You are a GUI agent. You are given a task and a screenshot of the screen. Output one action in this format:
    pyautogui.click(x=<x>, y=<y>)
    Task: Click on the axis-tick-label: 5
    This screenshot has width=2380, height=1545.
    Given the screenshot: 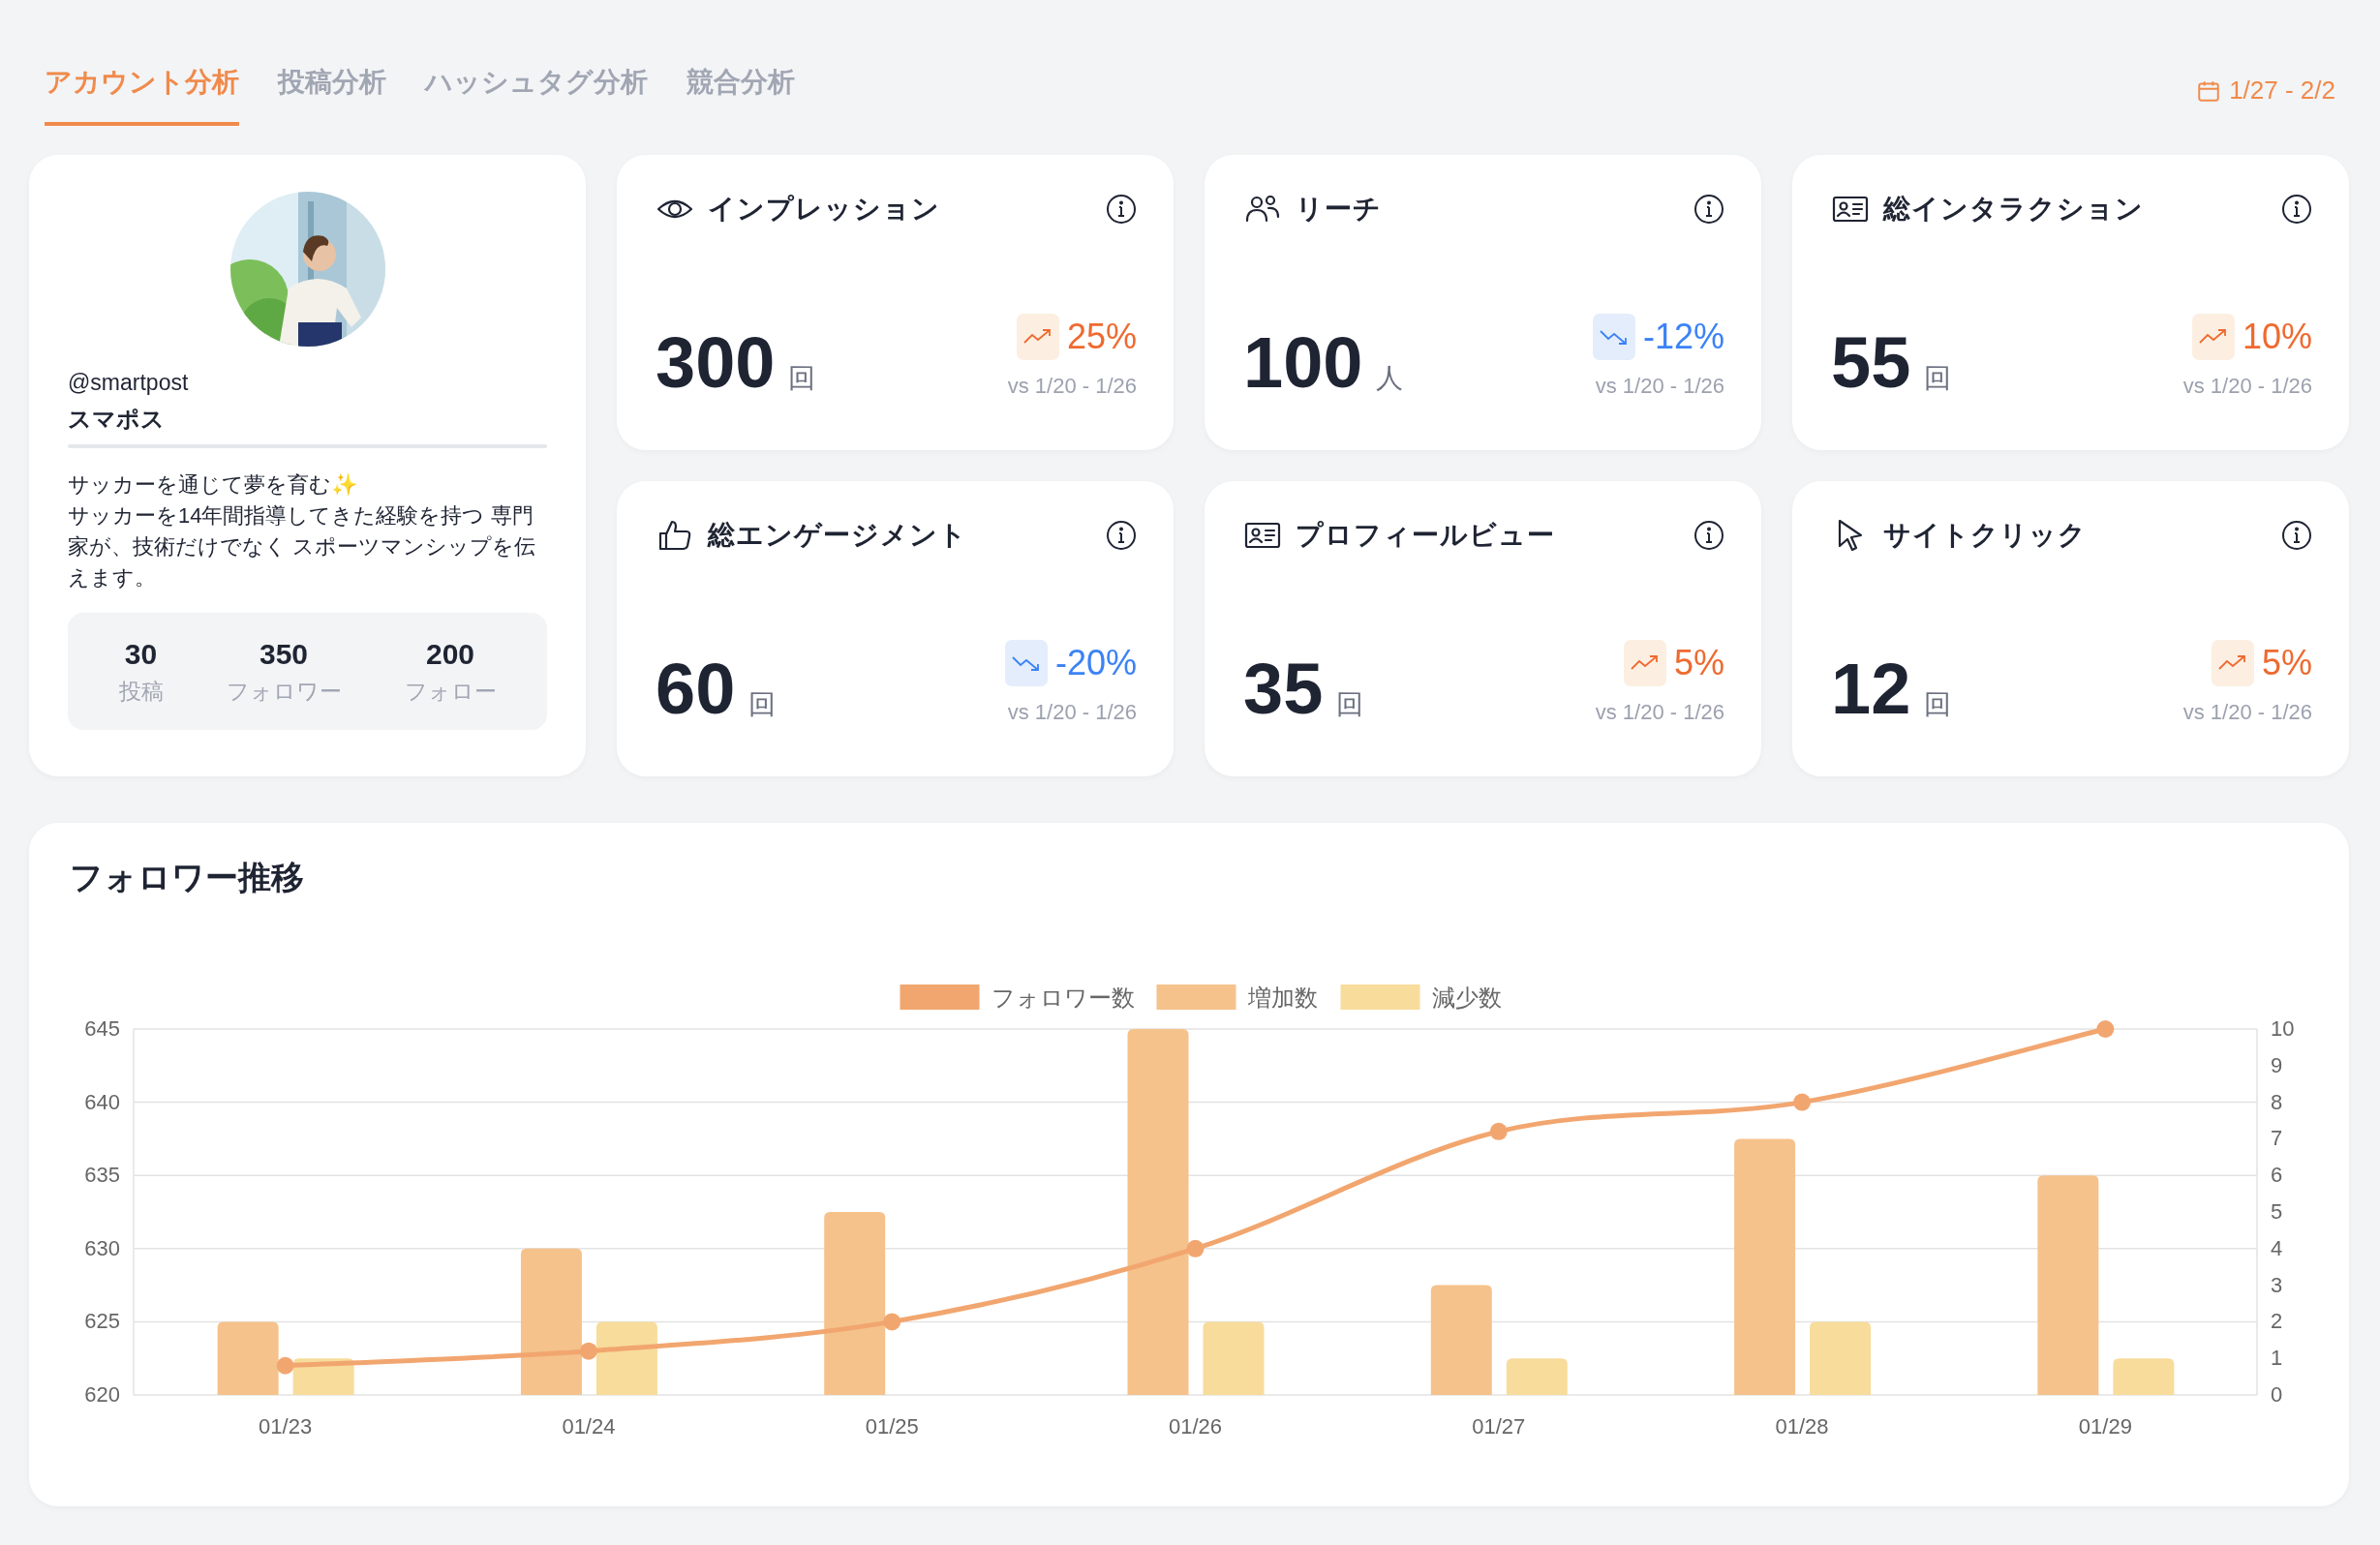 What is the action you would take?
    pyautogui.click(x=2277, y=1211)
    